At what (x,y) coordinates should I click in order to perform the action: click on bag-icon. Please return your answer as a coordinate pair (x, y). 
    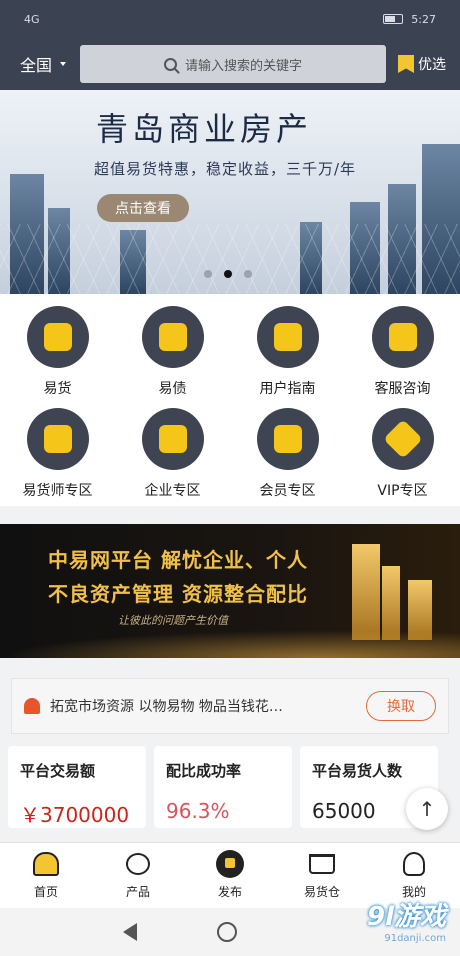
    Looking at the image, I should click on (57, 337).